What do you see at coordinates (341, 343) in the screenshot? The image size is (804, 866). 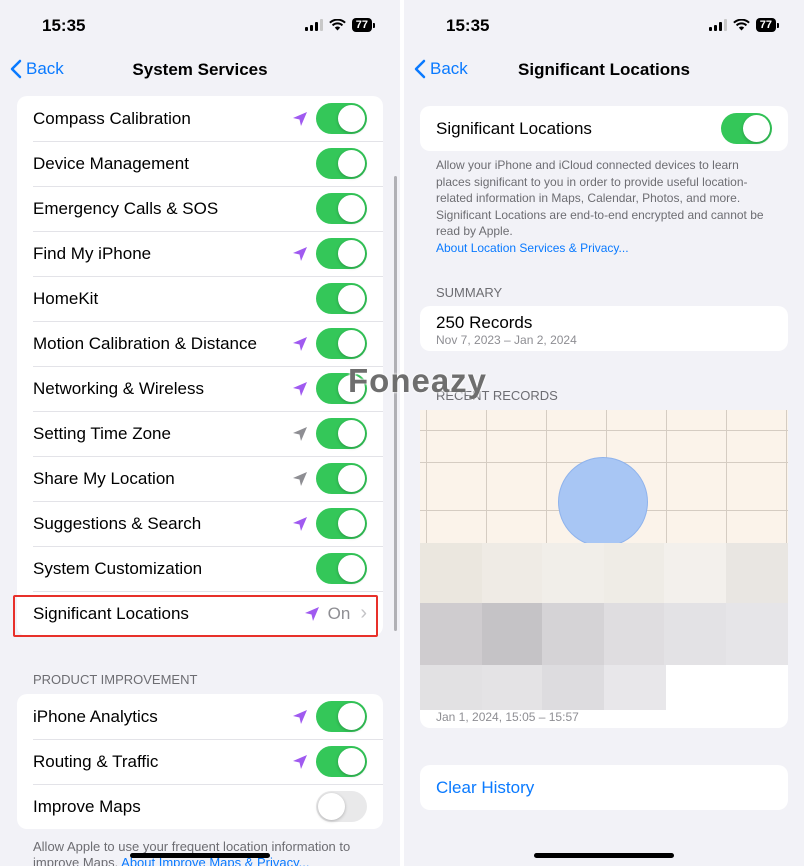 I see `motion-calibration-distance-toggle` at bounding box center [341, 343].